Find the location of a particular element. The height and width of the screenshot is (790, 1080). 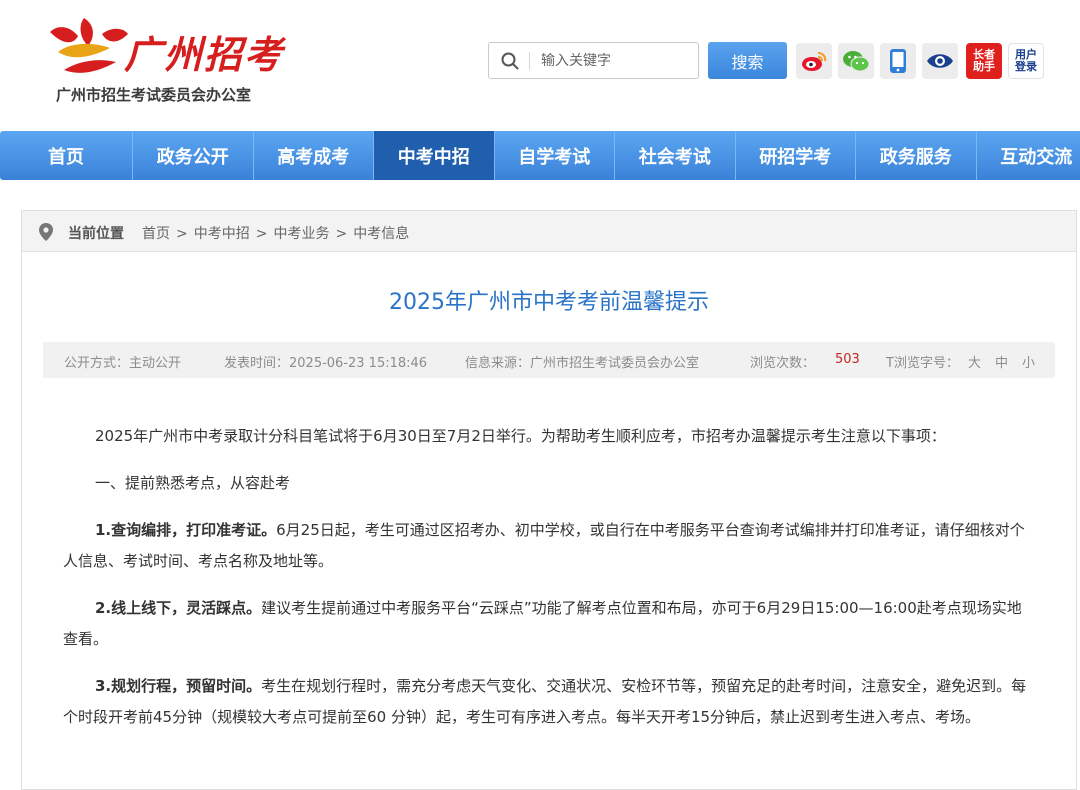

paragraph-text: 一、提前熟悉考点，从容赴考 is located at coordinates (192, 483).